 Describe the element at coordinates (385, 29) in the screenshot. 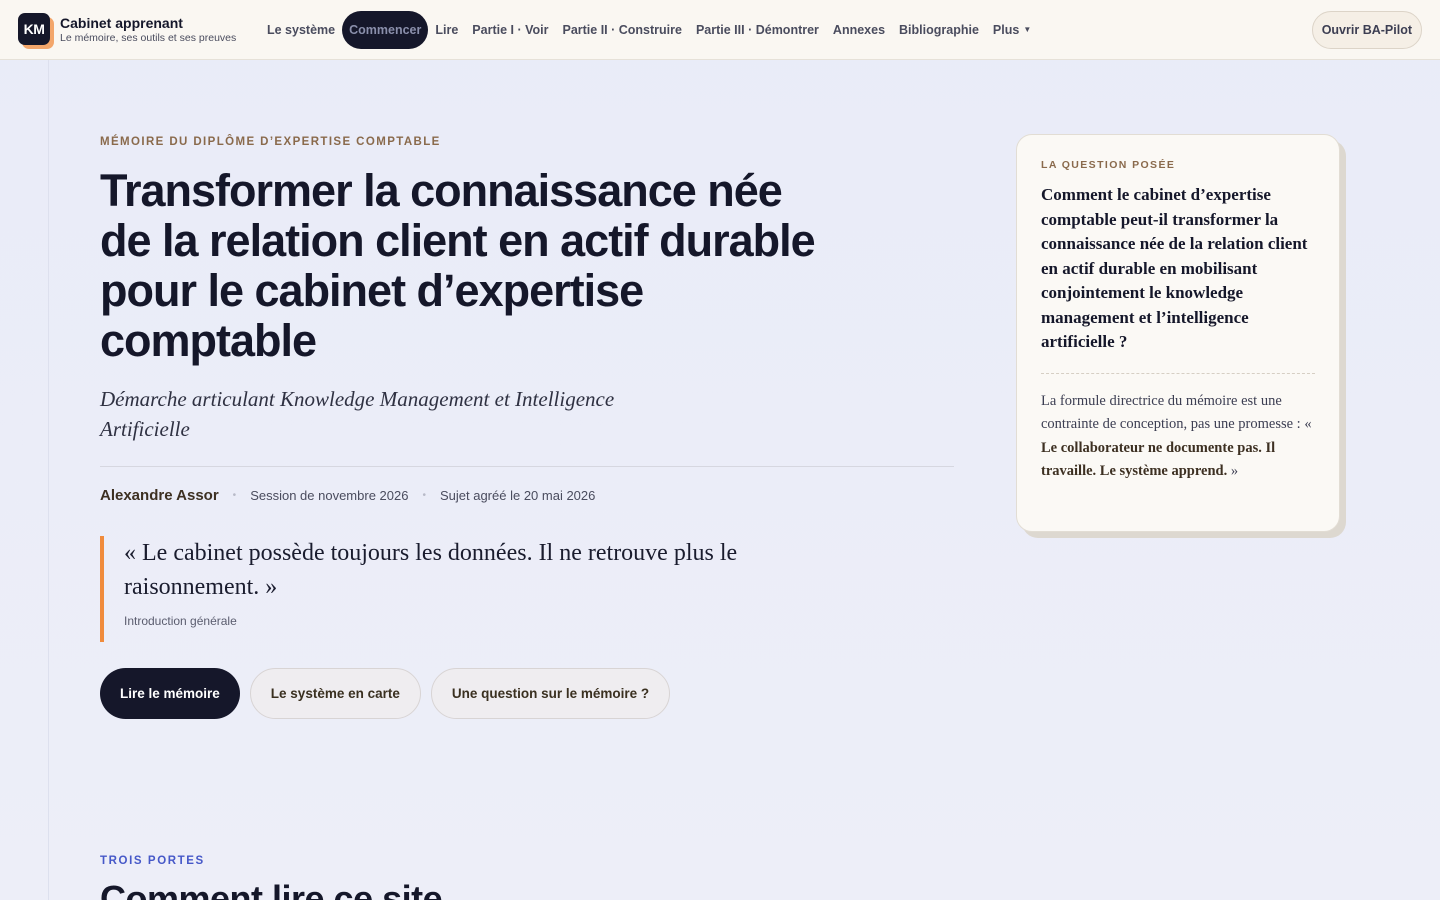

I see `nav-item-commencer: Commencer` at that location.